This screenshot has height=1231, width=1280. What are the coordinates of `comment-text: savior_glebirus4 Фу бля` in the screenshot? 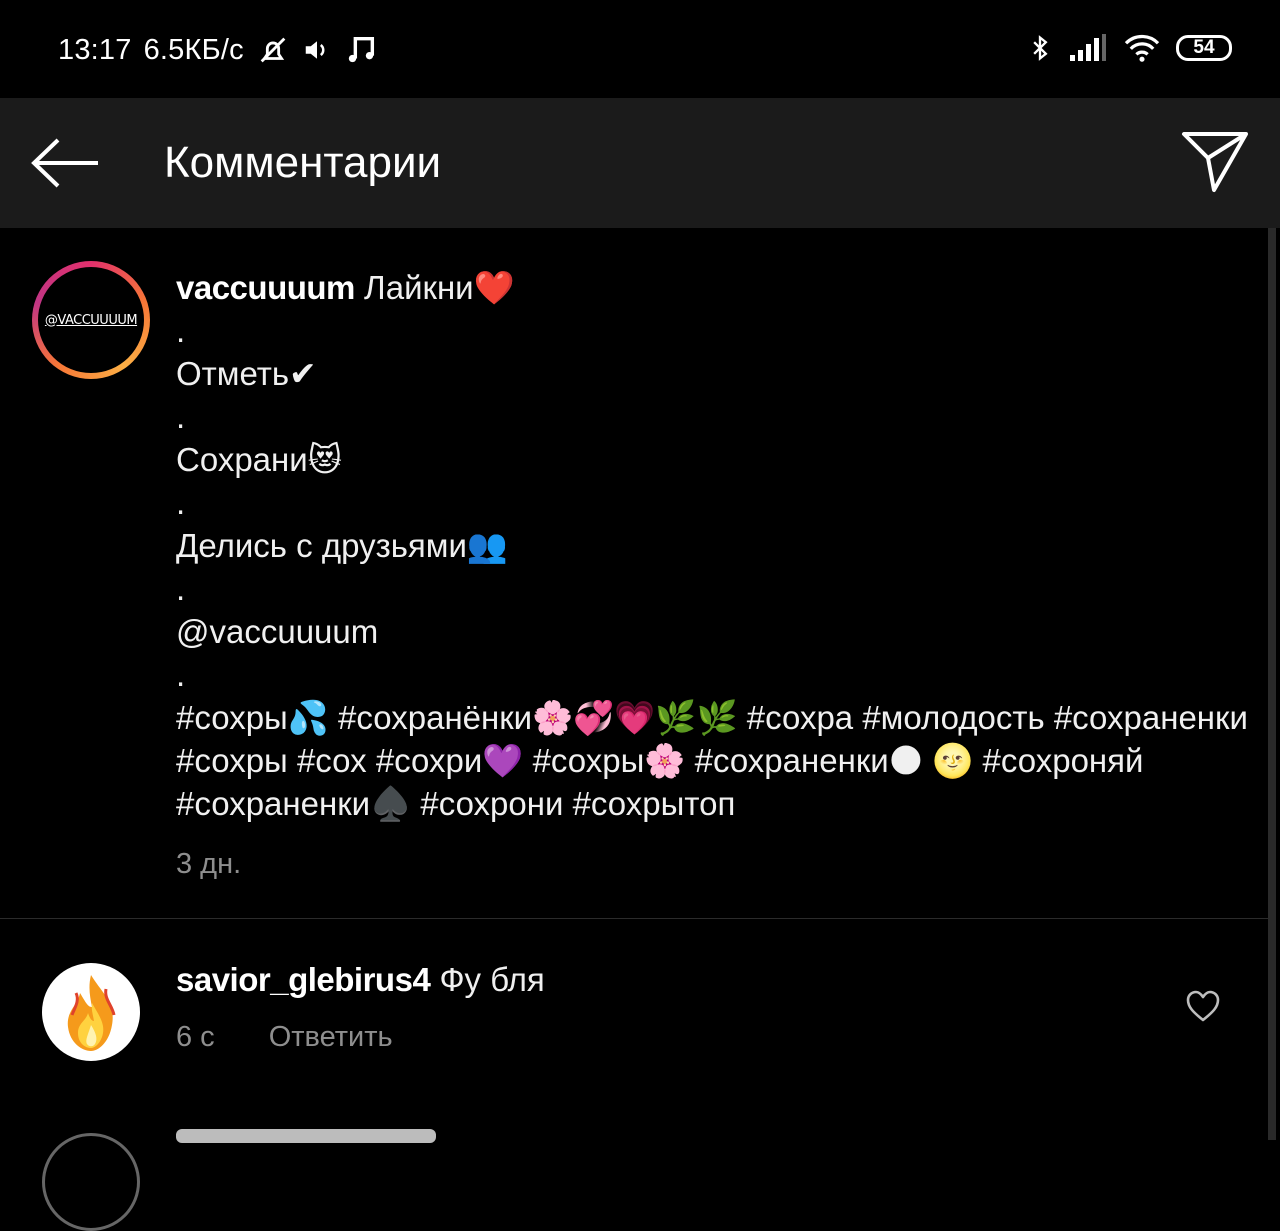 It's located at (360, 980).